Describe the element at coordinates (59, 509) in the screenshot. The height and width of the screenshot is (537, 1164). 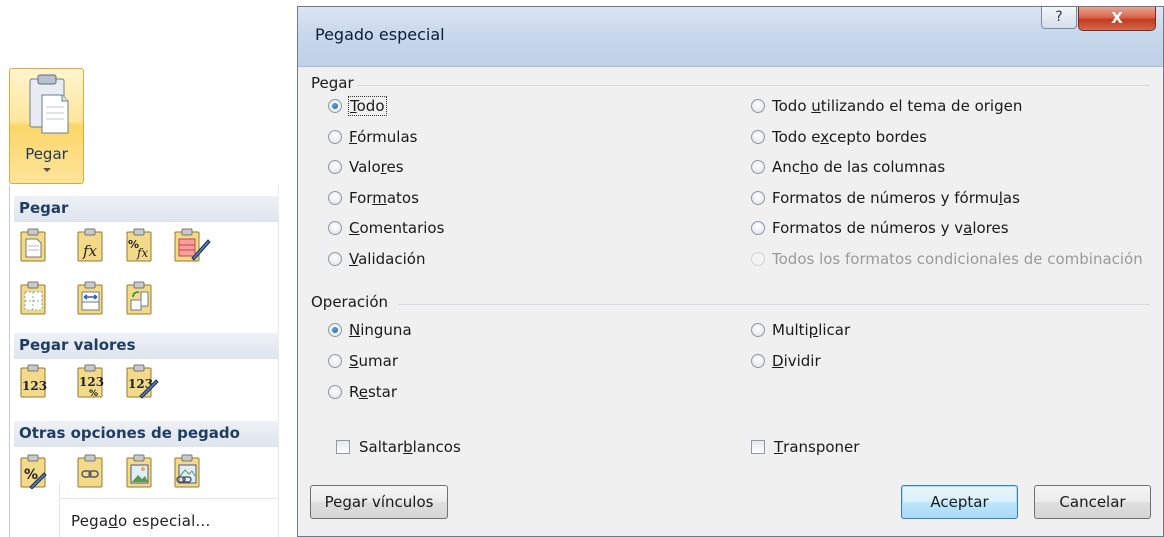
I see `menu-gutter` at that location.